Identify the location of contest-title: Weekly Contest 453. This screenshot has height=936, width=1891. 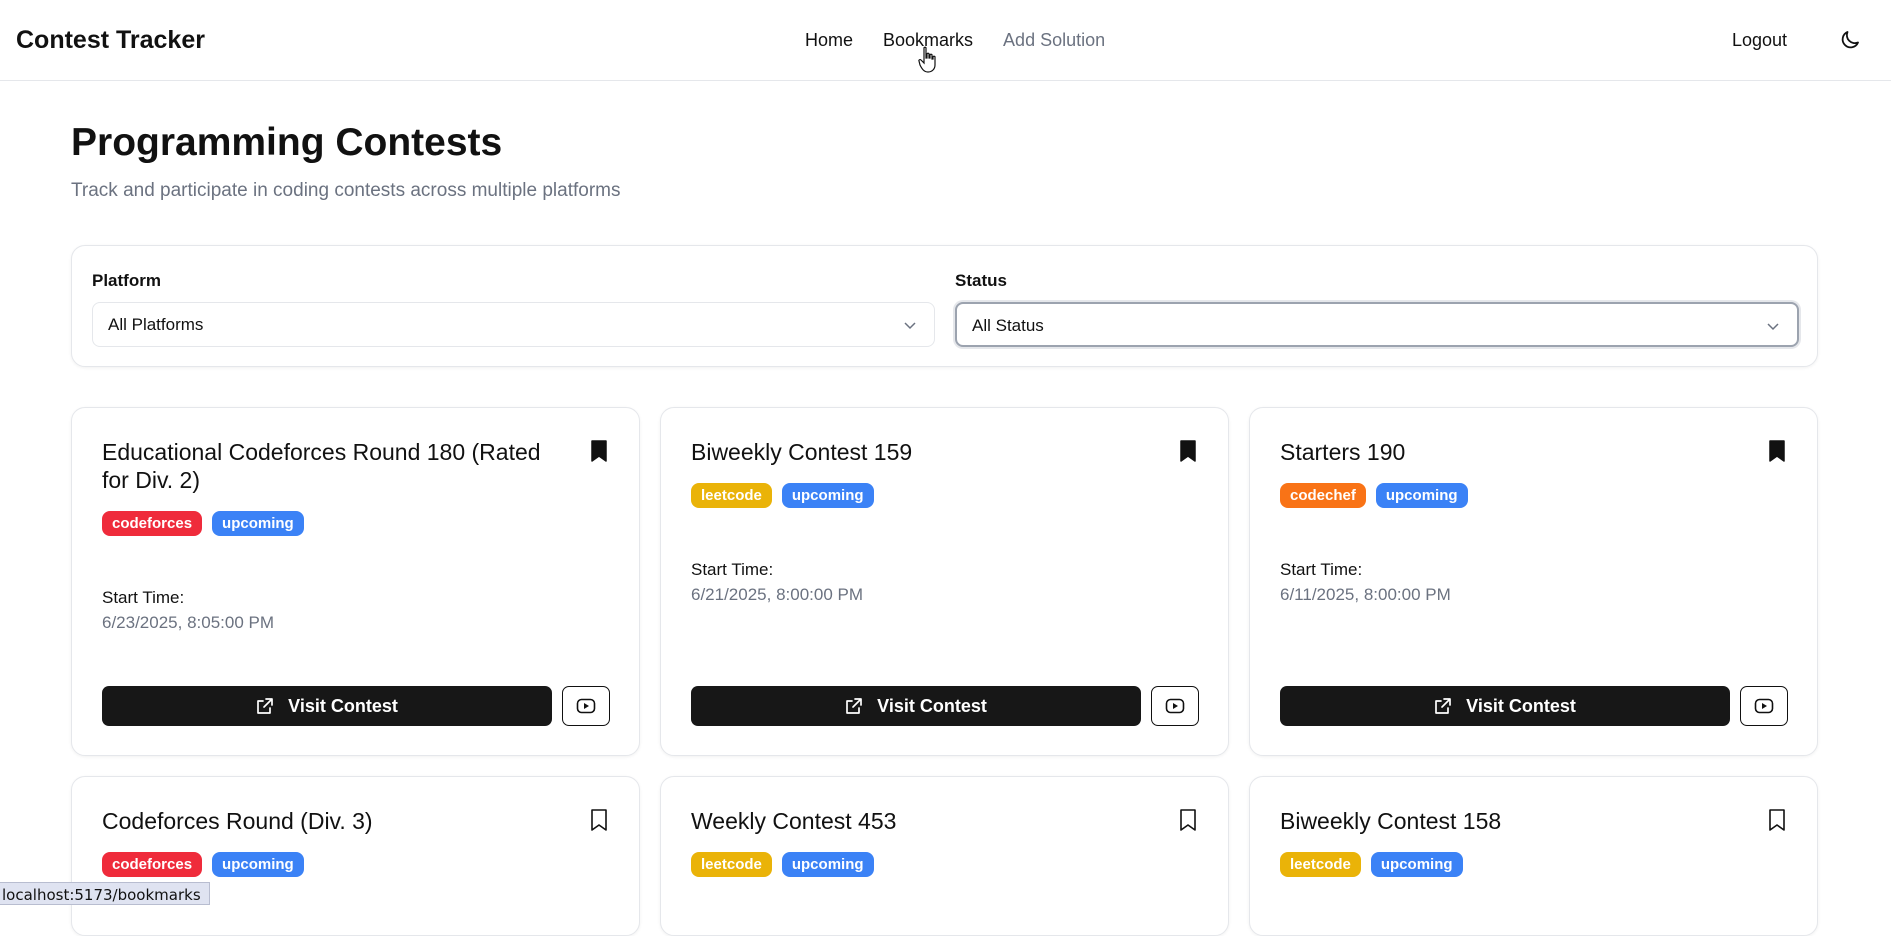
(794, 821).